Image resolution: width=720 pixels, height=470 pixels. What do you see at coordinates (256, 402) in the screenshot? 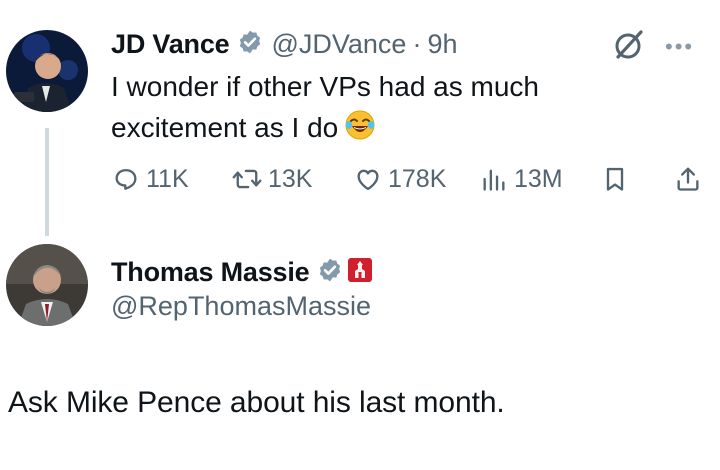
I see `reply-text: Ask Mike Pence about his last month.` at bounding box center [256, 402].